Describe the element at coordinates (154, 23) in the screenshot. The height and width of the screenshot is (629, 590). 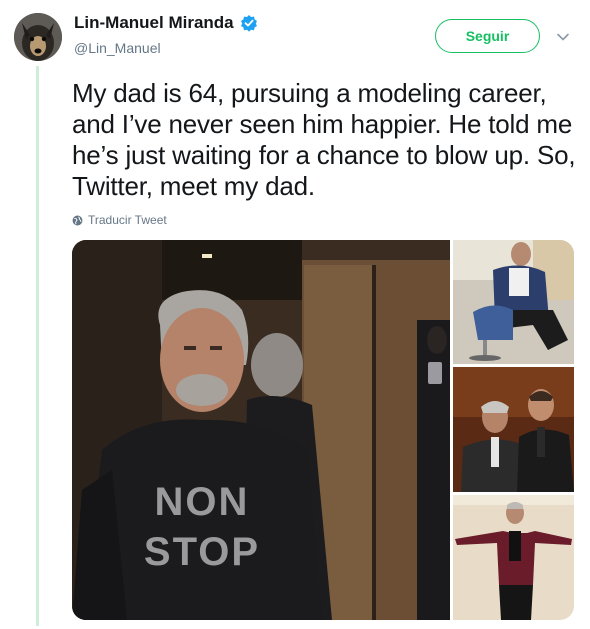
I see `author-name: Lin-Manuel Miranda` at that location.